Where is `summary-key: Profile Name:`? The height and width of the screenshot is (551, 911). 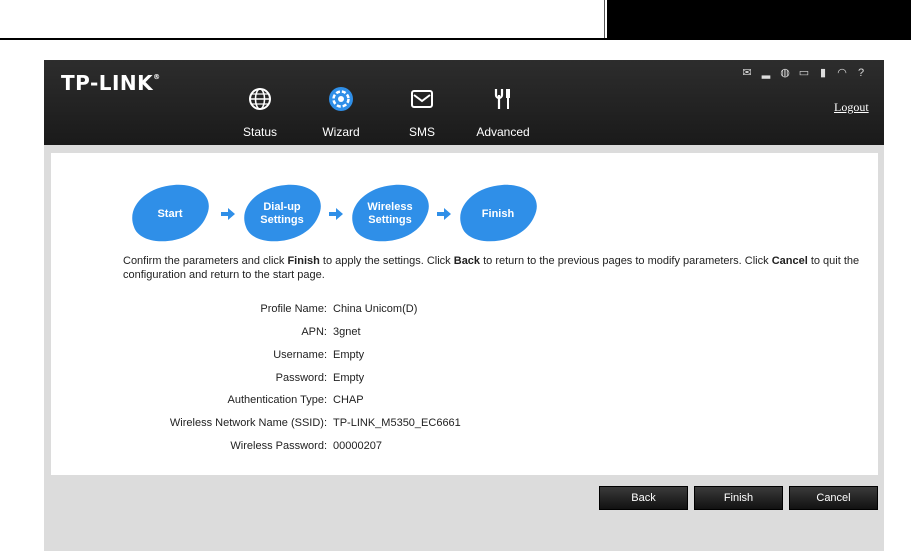 summary-key: Profile Name: is located at coordinates (293, 309).